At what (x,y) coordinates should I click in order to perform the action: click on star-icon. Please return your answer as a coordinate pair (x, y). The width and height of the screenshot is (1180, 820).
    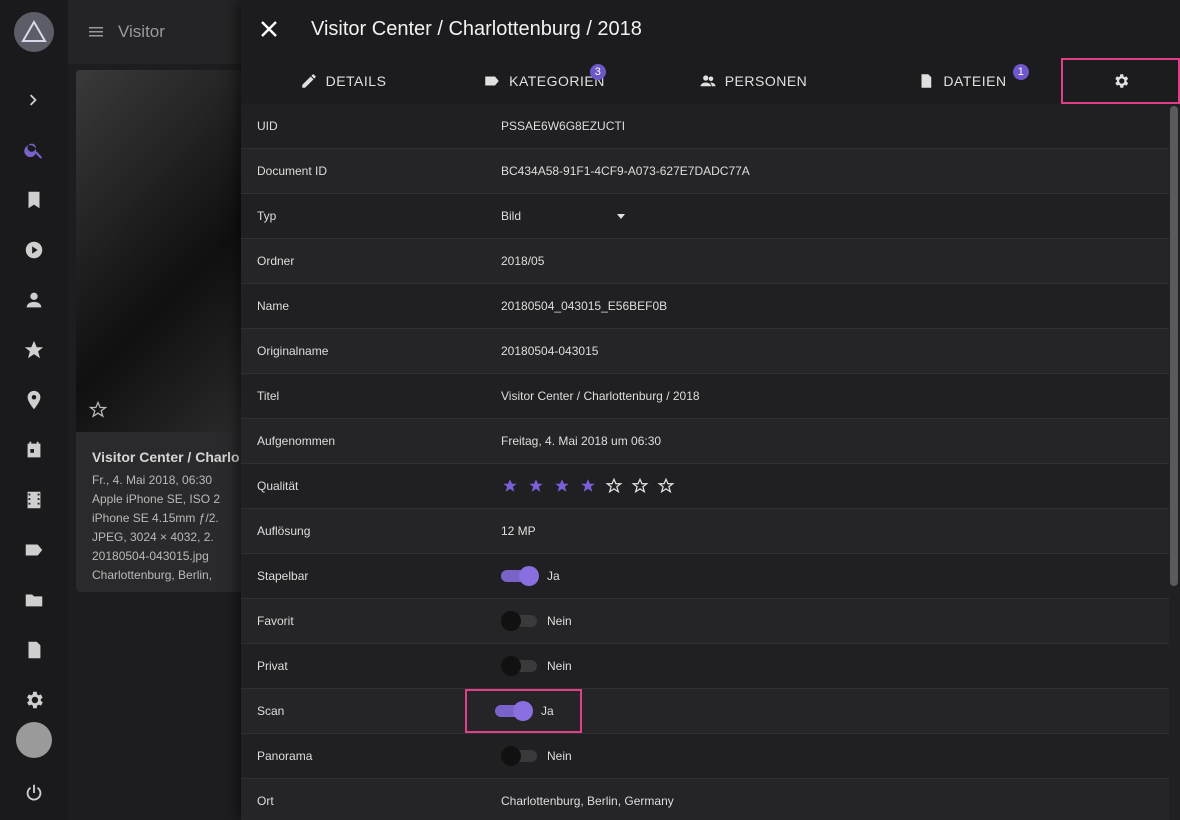
    Looking at the image, I should click on (34, 350).